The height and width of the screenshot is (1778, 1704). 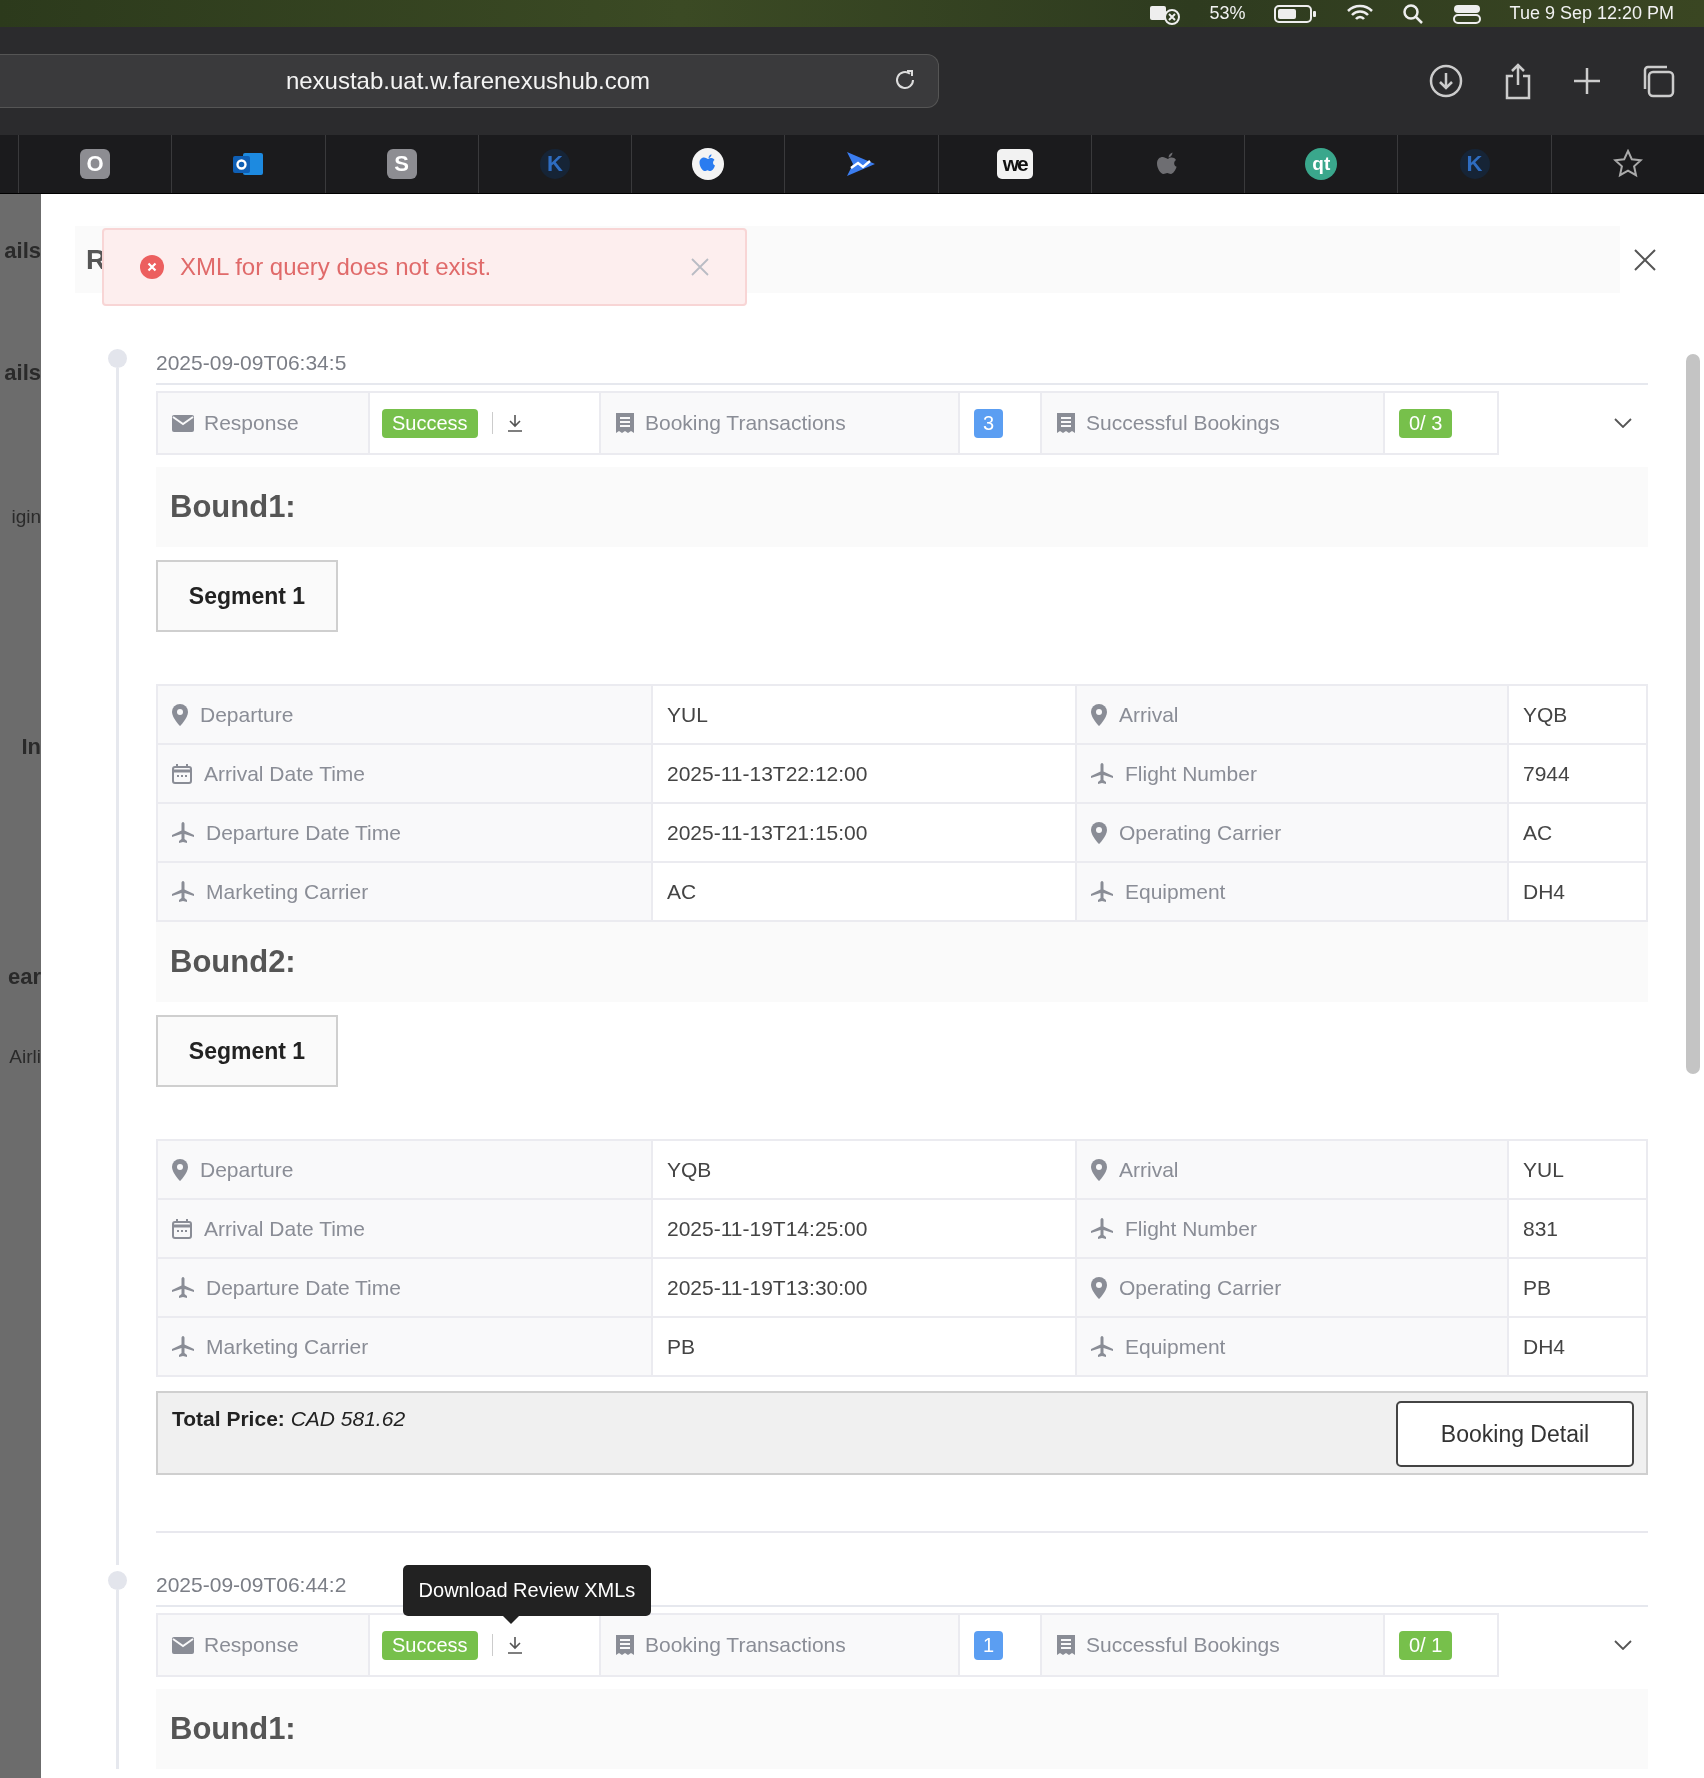 What do you see at coordinates (1578, 715) in the screenshot?
I see `table-cell: YQB` at bounding box center [1578, 715].